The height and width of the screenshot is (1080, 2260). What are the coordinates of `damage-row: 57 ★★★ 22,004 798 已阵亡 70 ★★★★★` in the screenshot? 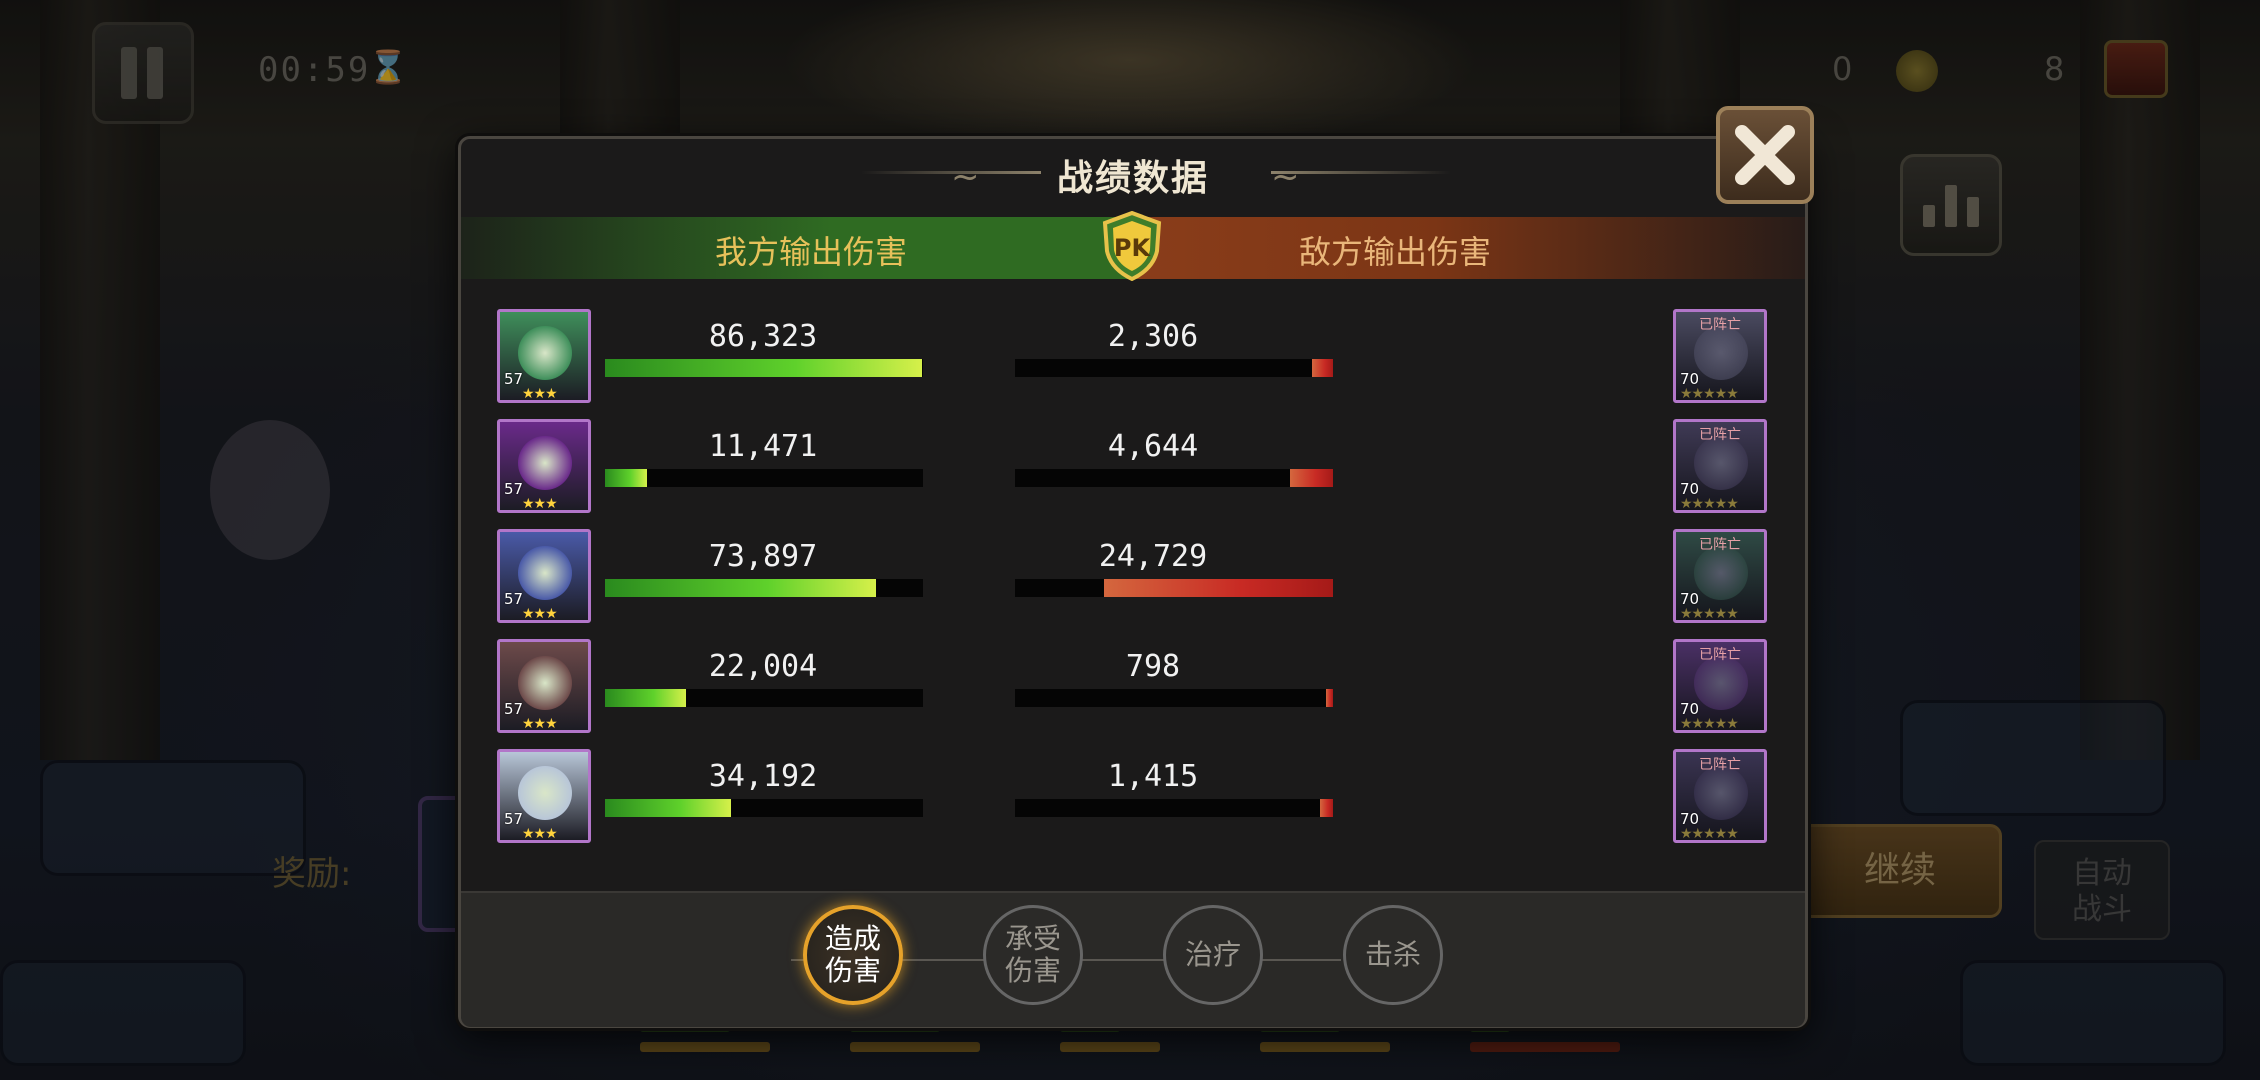 It's located at (1133, 689).